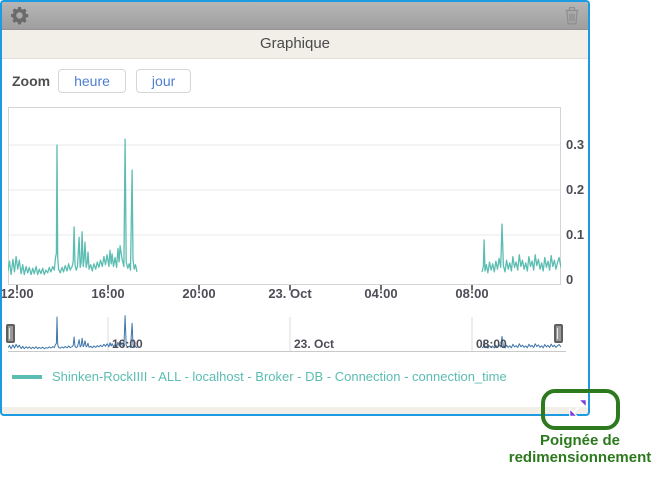  I want to click on legend-swatch, so click(27, 376).